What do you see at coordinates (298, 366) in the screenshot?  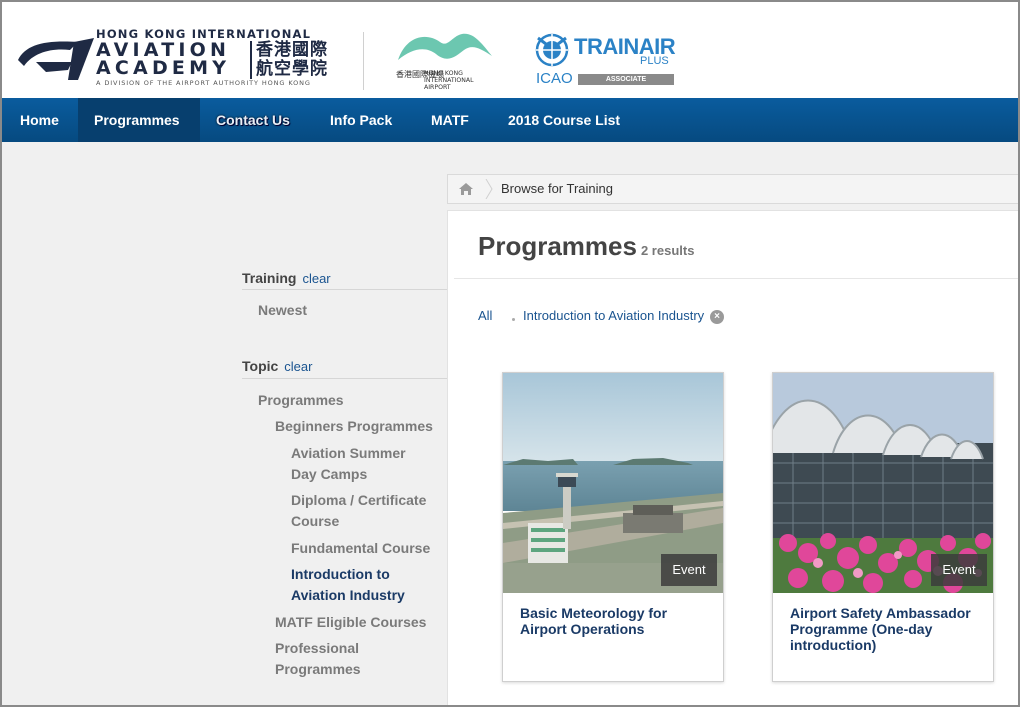 I see `topic-clear-link: clear` at bounding box center [298, 366].